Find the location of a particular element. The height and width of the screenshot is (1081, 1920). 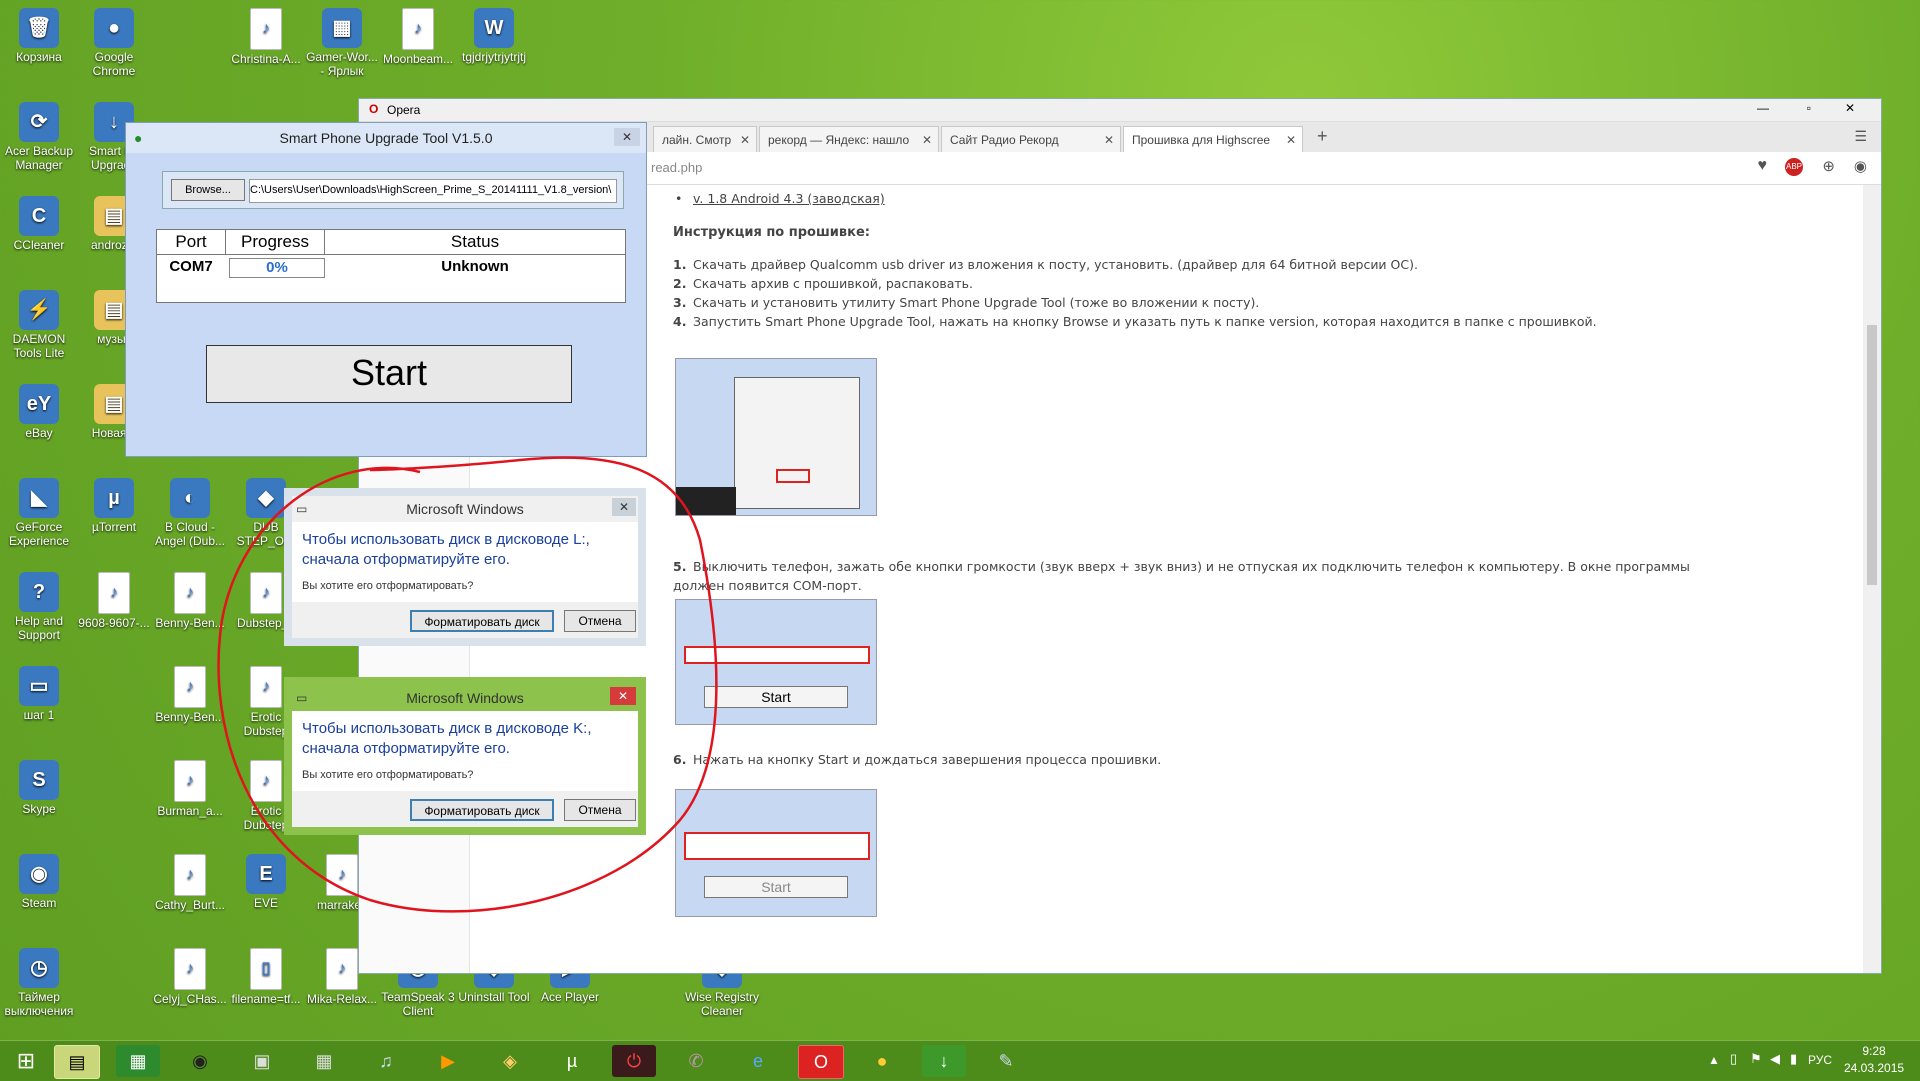

game-icon: ◈ is located at coordinates (510, 1061).